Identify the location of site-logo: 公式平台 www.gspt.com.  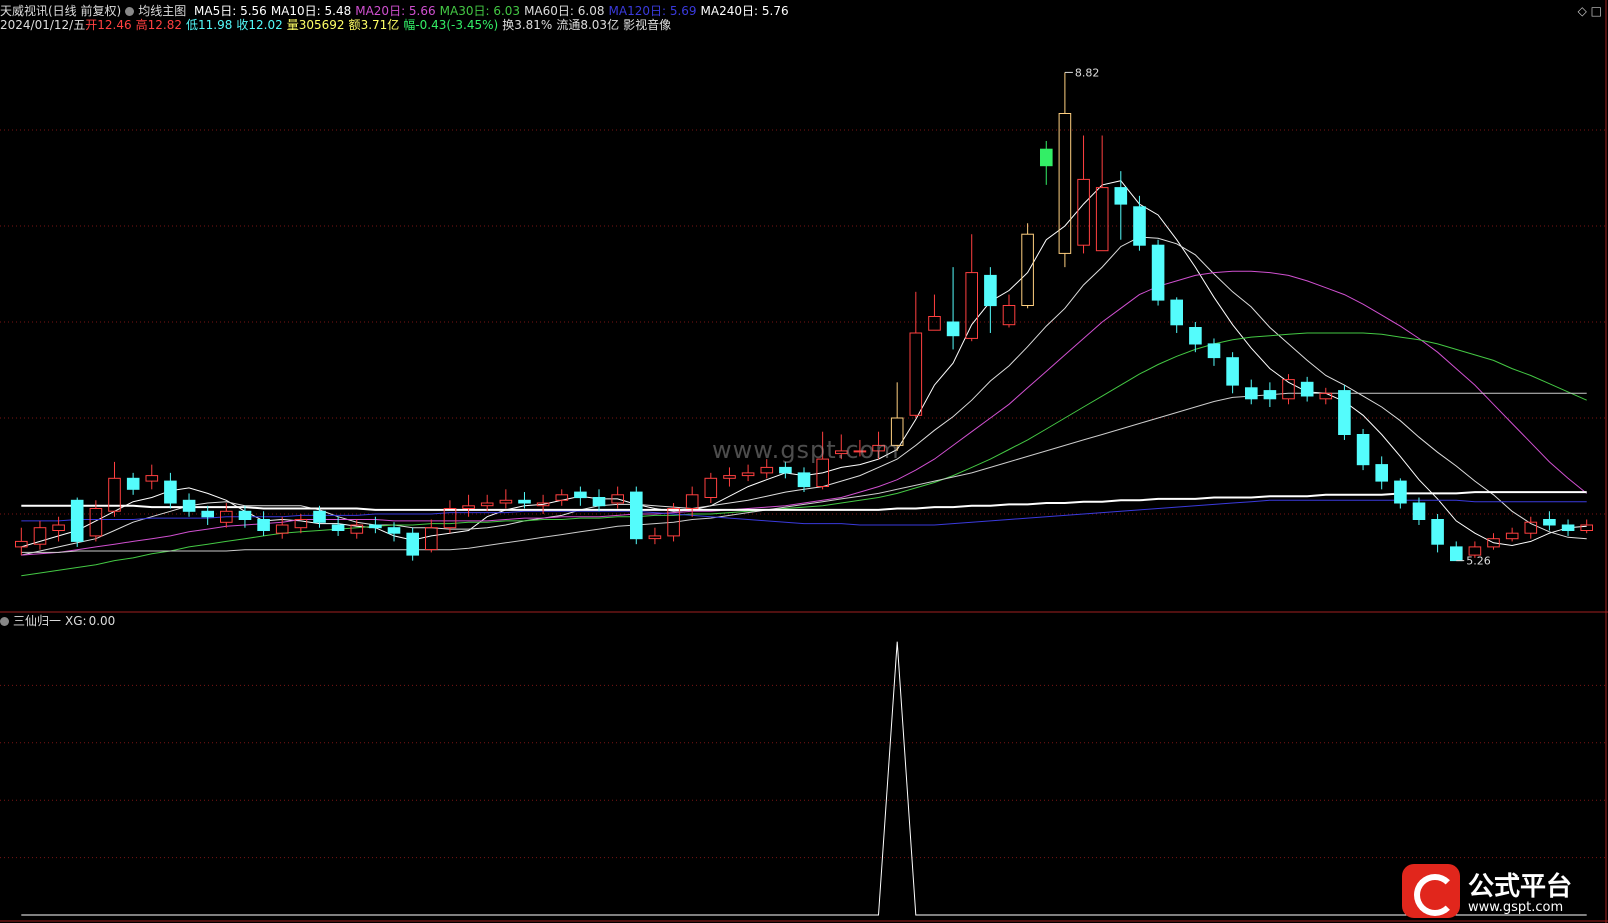
(1502, 892).